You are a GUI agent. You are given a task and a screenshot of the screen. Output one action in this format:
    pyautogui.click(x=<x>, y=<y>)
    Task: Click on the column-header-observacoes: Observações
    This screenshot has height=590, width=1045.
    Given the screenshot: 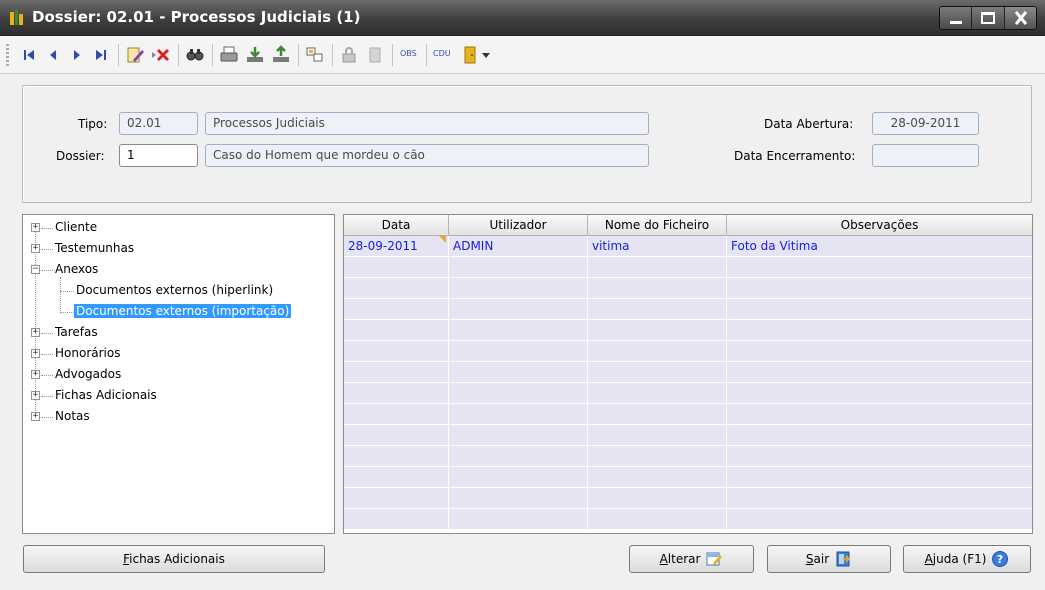 What is the action you would take?
    pyautogui.click(x=879, y=225)
    